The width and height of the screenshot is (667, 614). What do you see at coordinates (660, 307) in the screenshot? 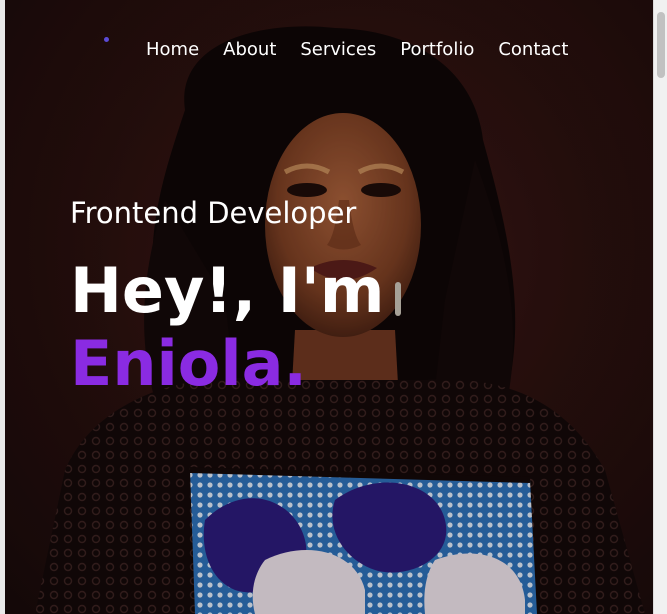
I see `page-scrollbar` at bounding box center [660, 307].